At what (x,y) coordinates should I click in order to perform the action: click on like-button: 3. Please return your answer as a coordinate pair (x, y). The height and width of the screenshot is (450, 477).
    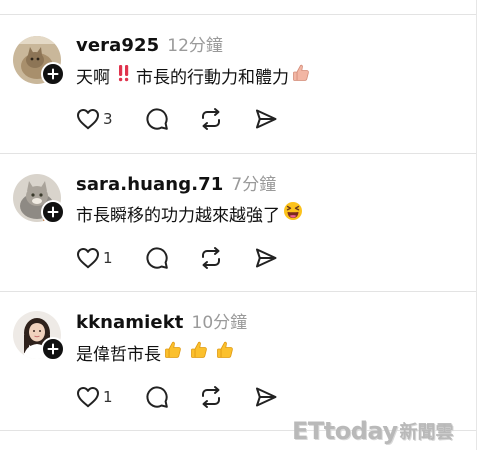
    Looking at the image, I should click on (94, 119).